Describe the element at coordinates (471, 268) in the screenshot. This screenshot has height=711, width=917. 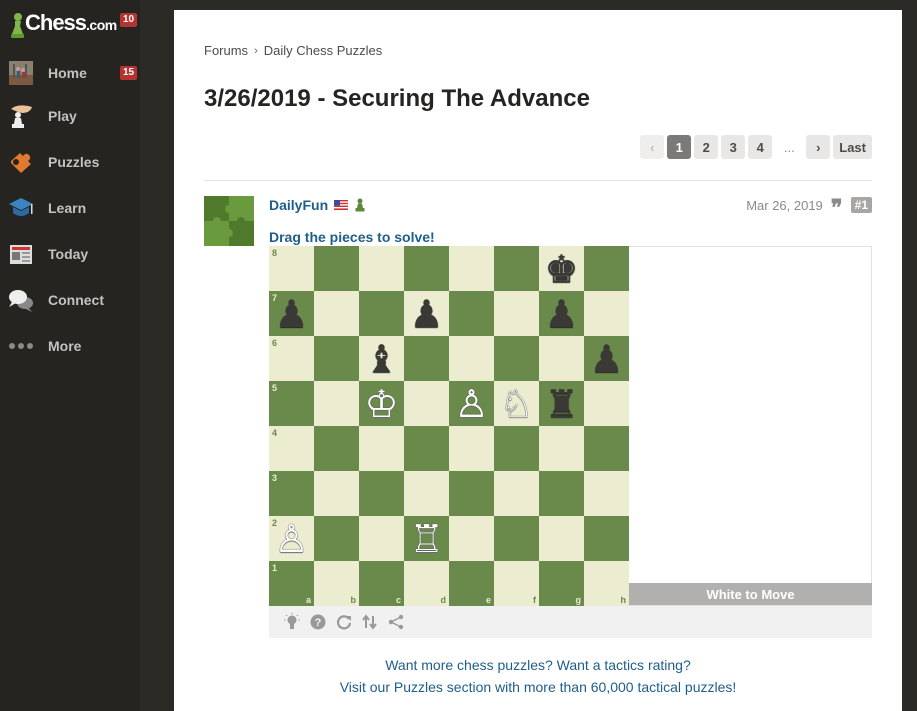
I see `square-e8` at that location.